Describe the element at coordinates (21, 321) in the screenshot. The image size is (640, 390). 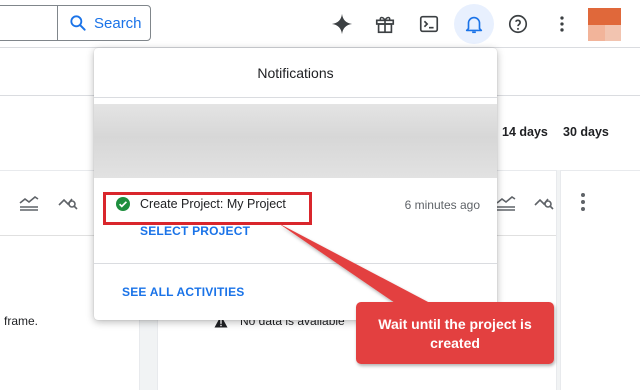
I see `card-message: frame.` at that location.